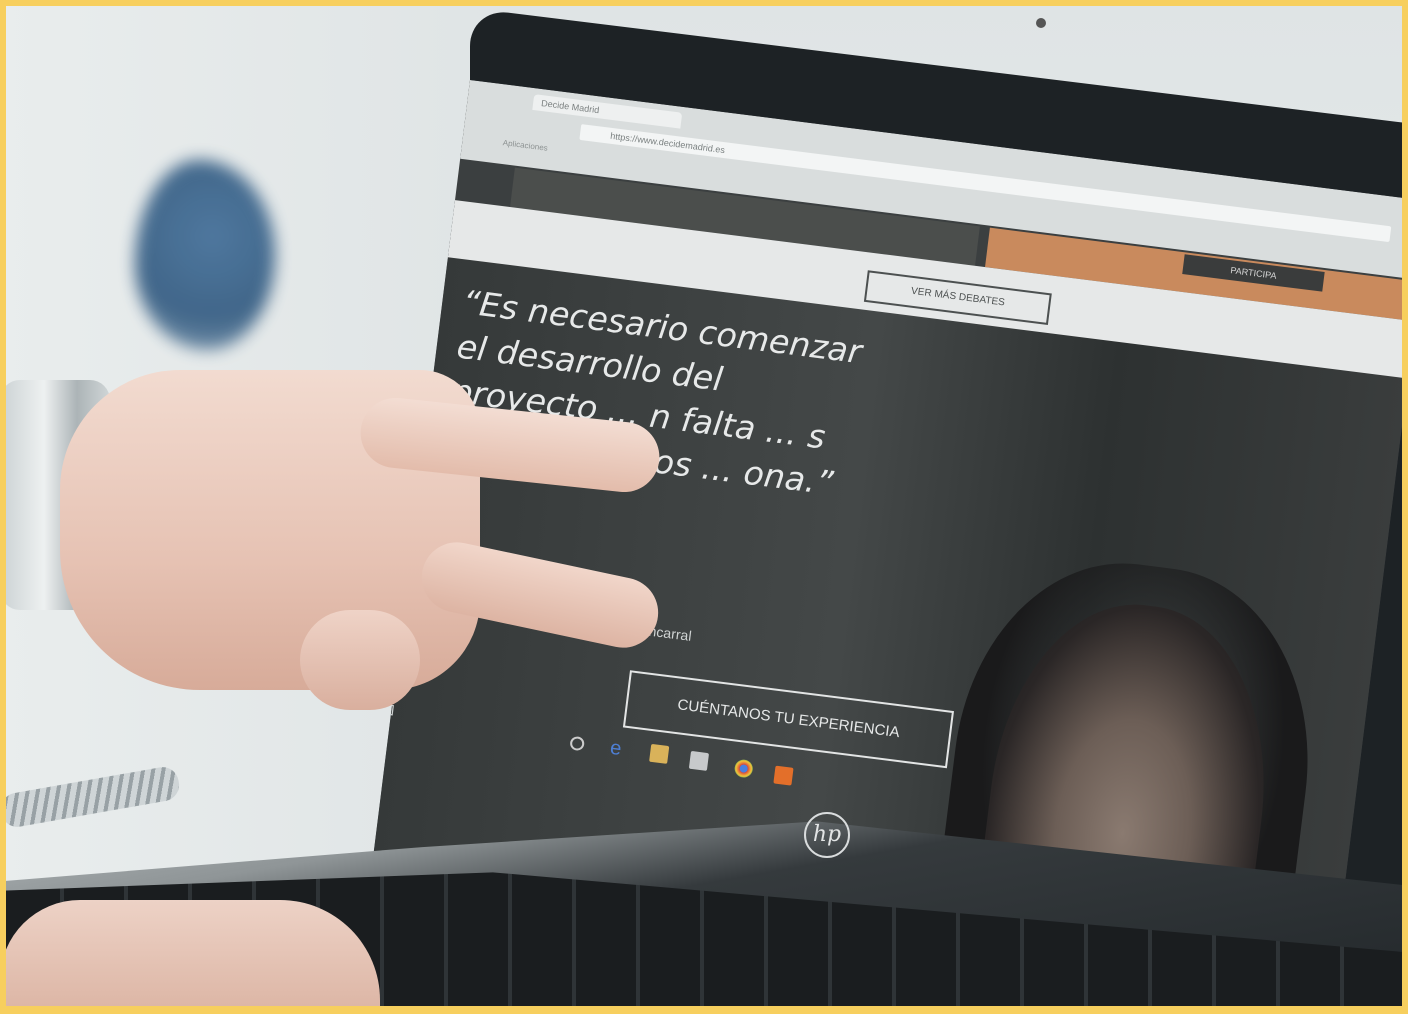 The height and width of the screenshot is (1014, 1408). I want to click on bookmarks-bar: Aplicaciones, so click(525, 145).